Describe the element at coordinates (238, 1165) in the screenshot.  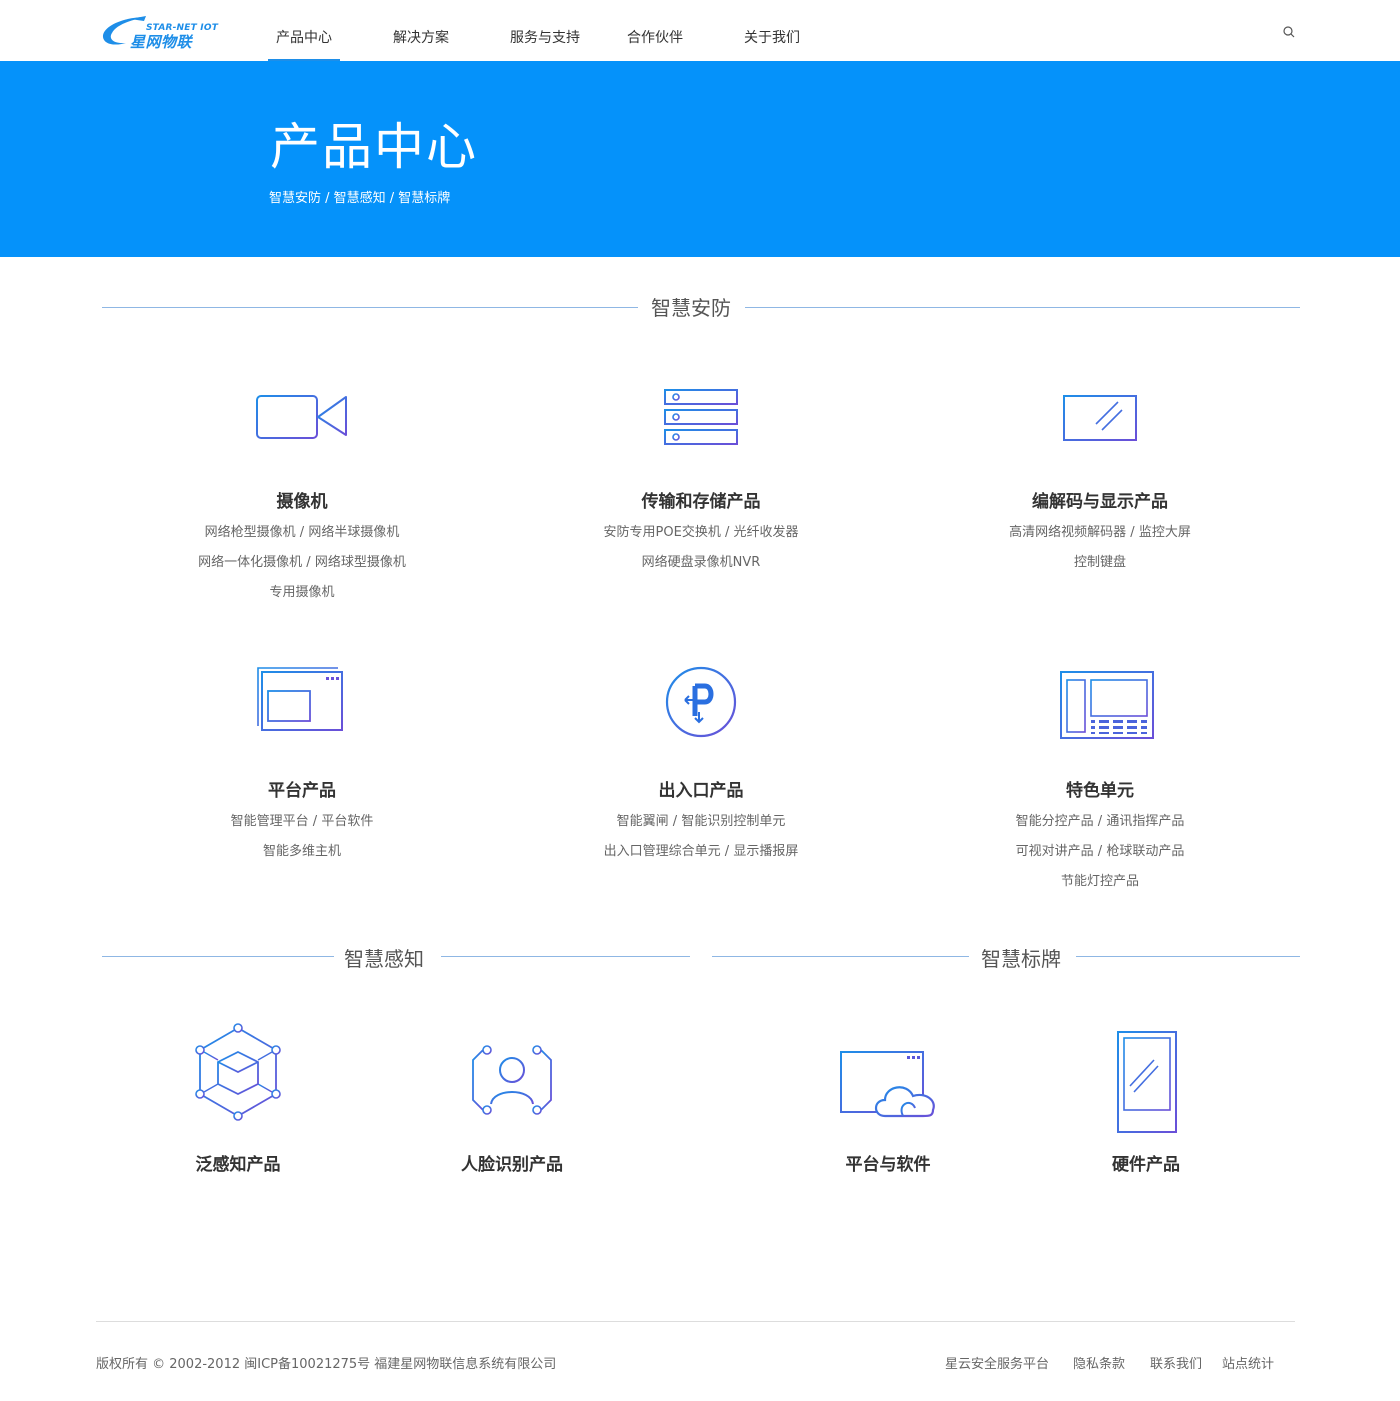
I see `product-title: 泛感知产品` at that location.